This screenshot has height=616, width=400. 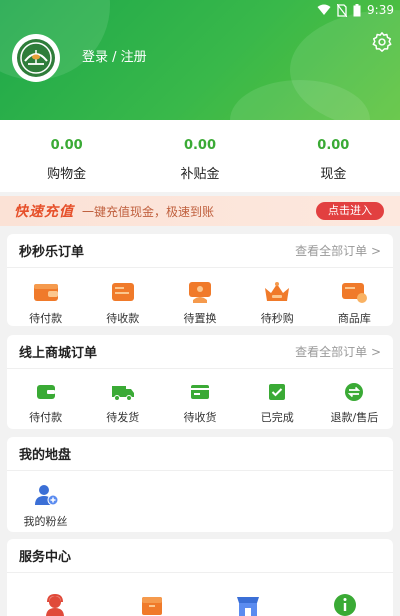 I want to click on wallet-green-icon, so click(x=45, y=392).